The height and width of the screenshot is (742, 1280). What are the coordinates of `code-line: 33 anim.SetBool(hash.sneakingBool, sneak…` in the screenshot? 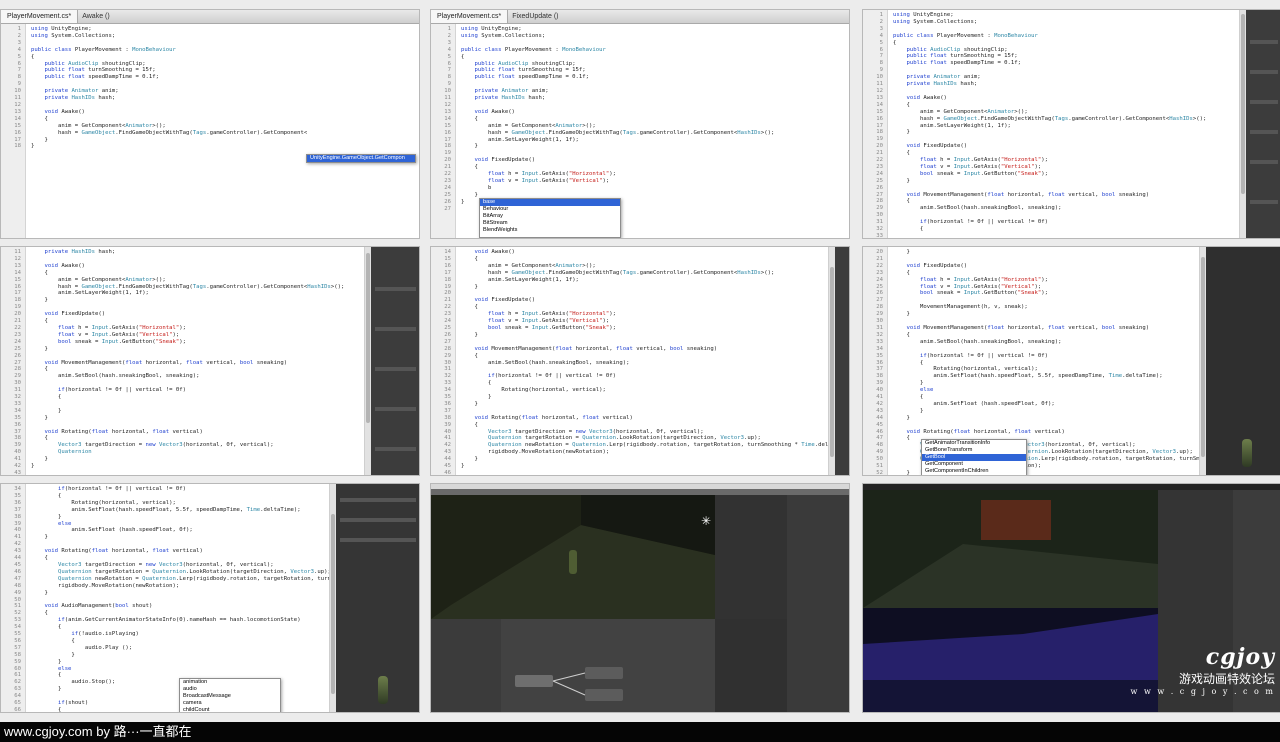 It's located at (1034, 342).